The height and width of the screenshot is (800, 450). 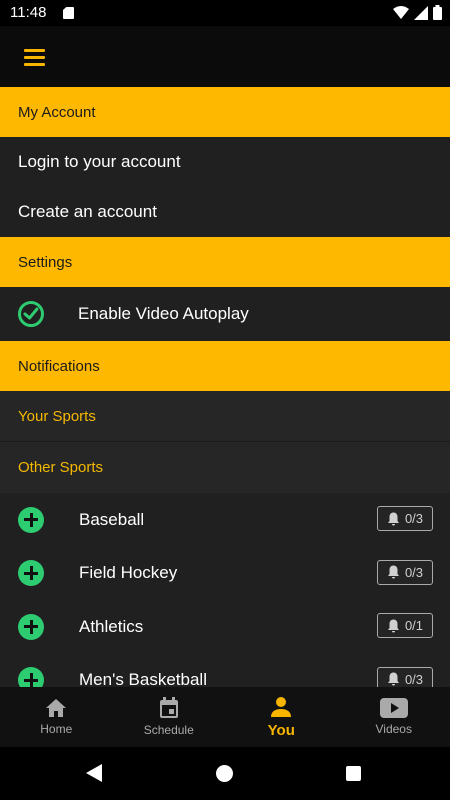 What do you see at coordinates (225, 162) in the screenshot?
I see `login-link: Login to your account` at bounding box center [225, 162].